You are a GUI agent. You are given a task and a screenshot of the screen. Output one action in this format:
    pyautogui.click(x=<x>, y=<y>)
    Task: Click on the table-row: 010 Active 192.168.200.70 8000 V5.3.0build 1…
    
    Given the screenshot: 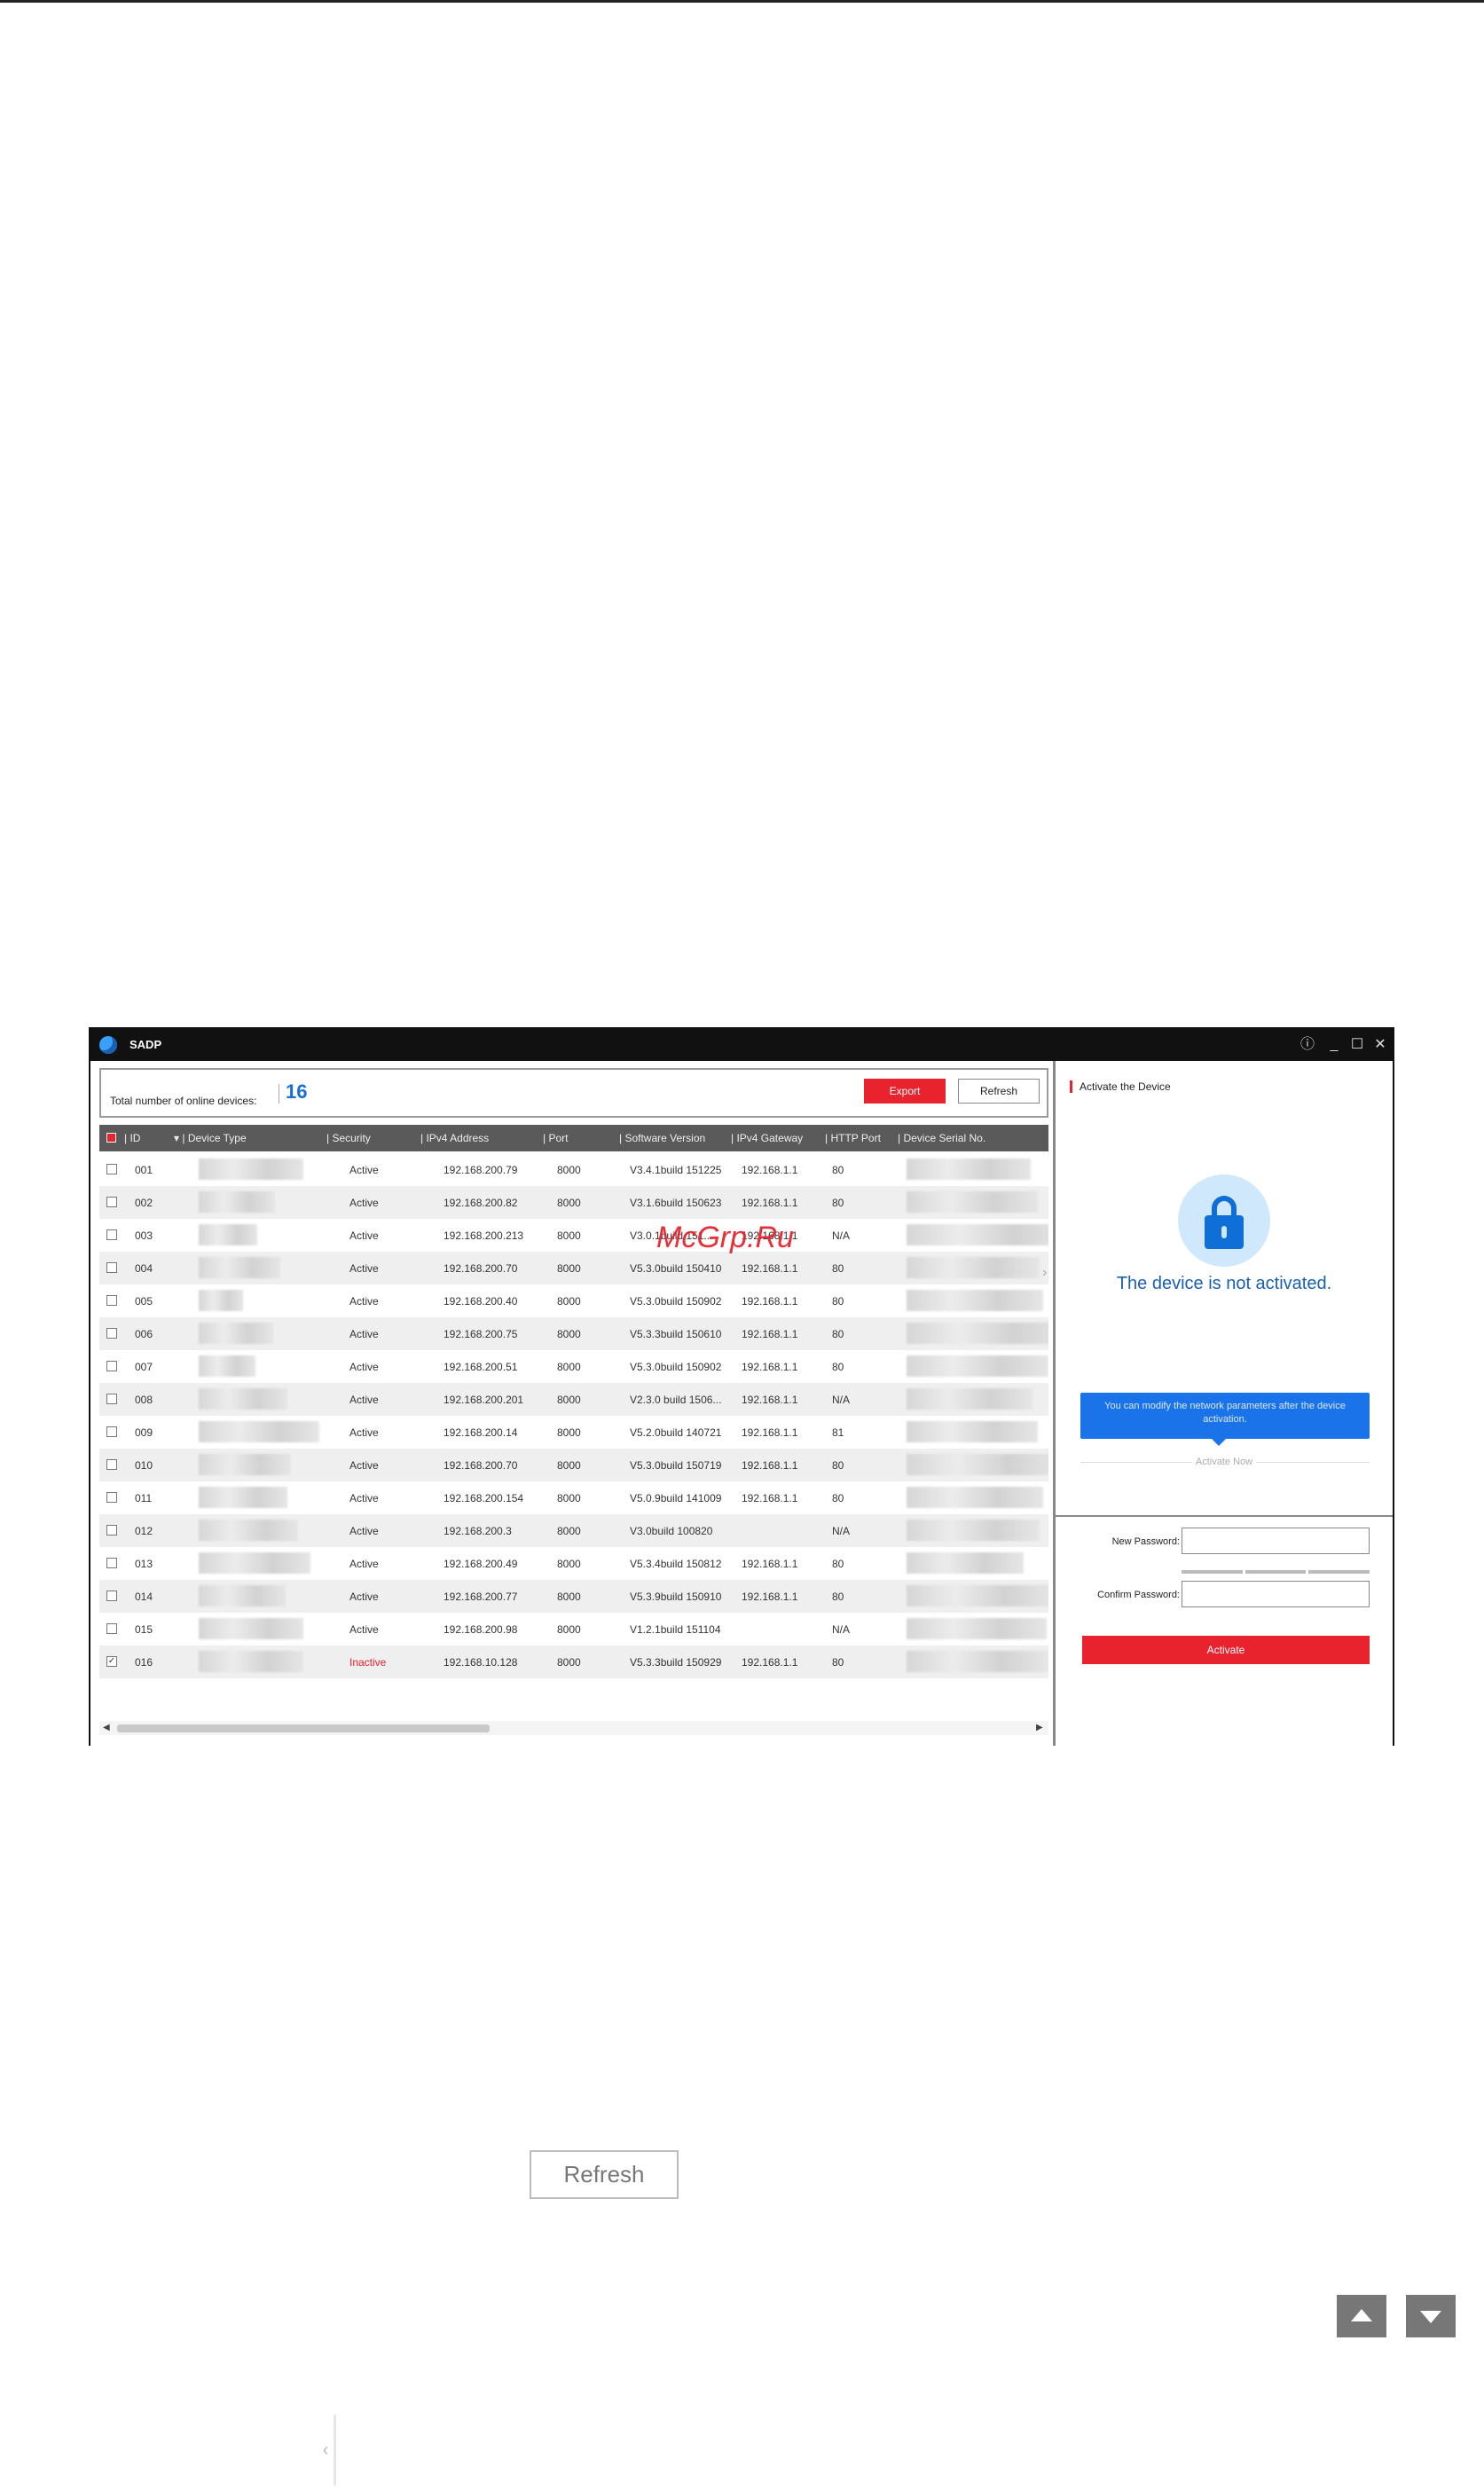 What is the action you would take?
    pyautogui.click(x=573, y=1465)
    